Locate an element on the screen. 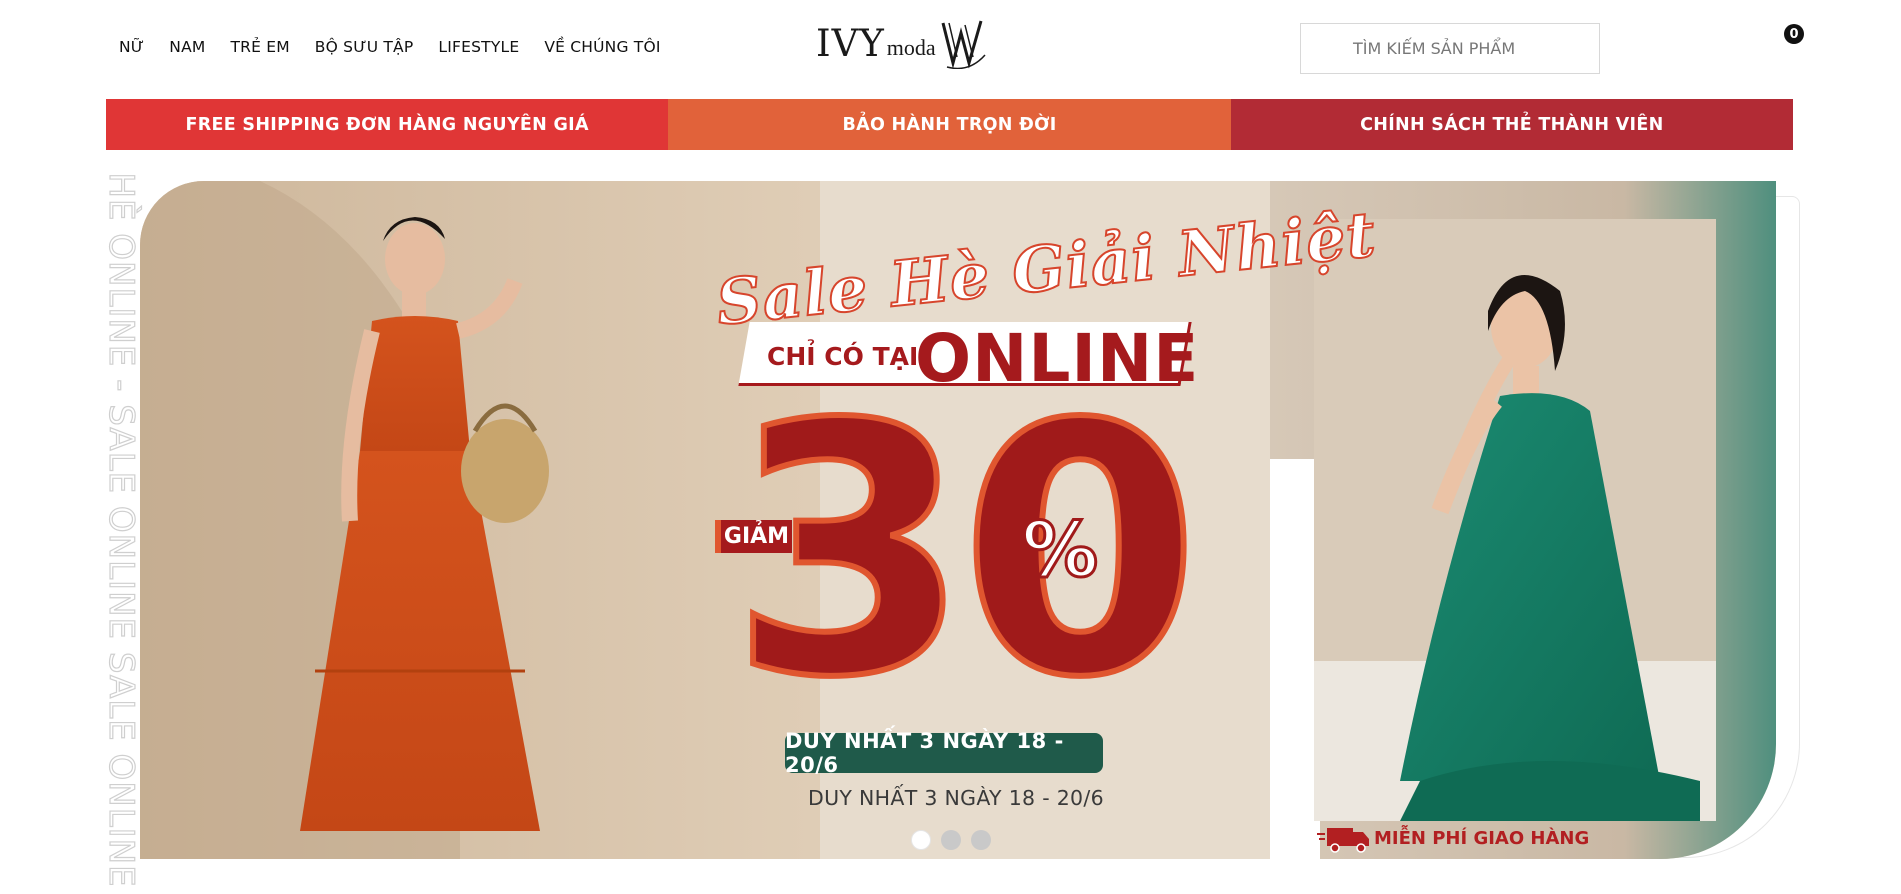 The image size is (1901, 894). discount-percent: % is located at coordinates (1059, 550).